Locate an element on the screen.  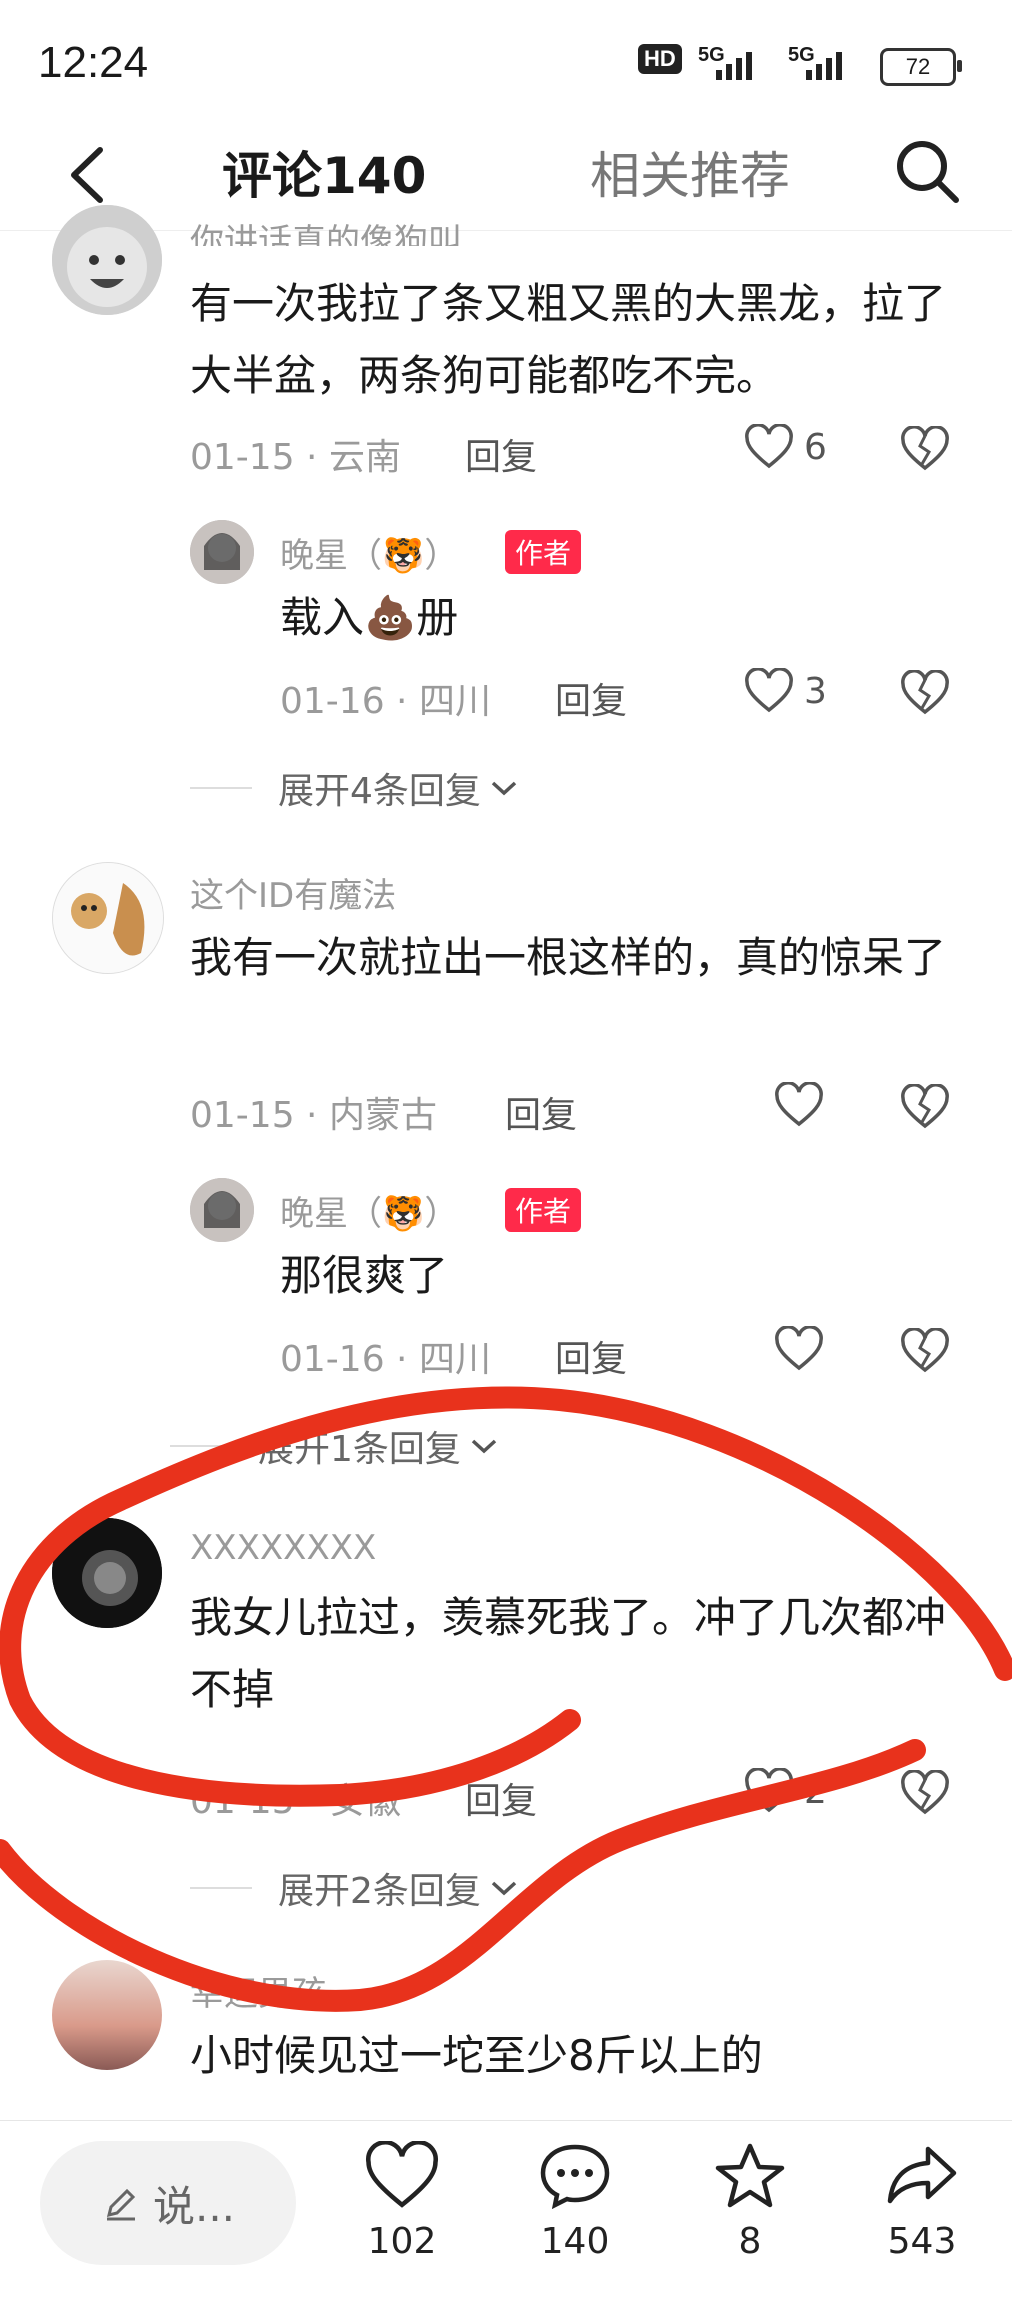
expand-label: 展开1条回复 is located at coordinates (359, 1449).